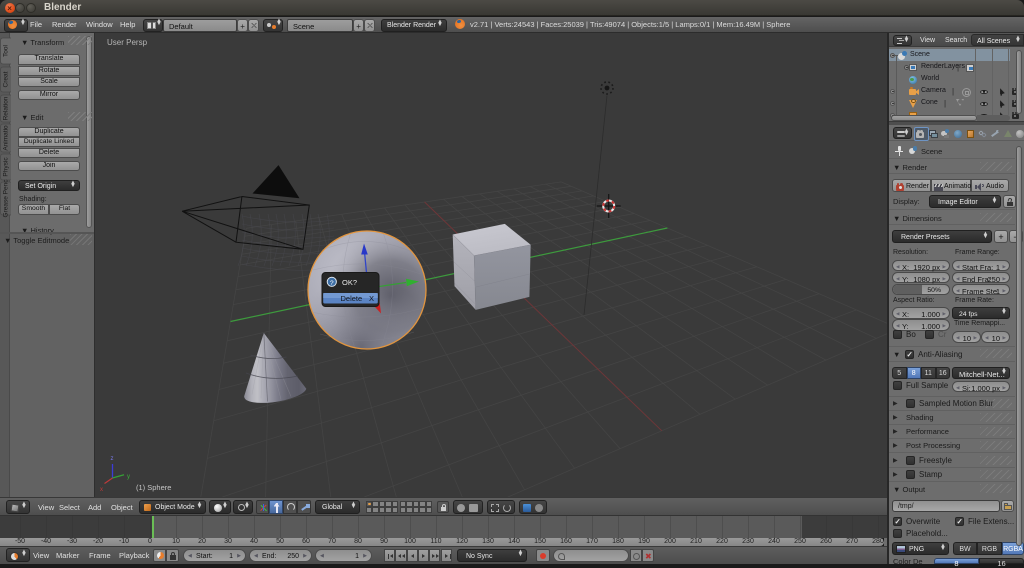 The image size is (1024, 568). What do you see at coordinates (6, 79) in the screenshot?
I see `svg-text: Creat` at bounding box center [6, 79].